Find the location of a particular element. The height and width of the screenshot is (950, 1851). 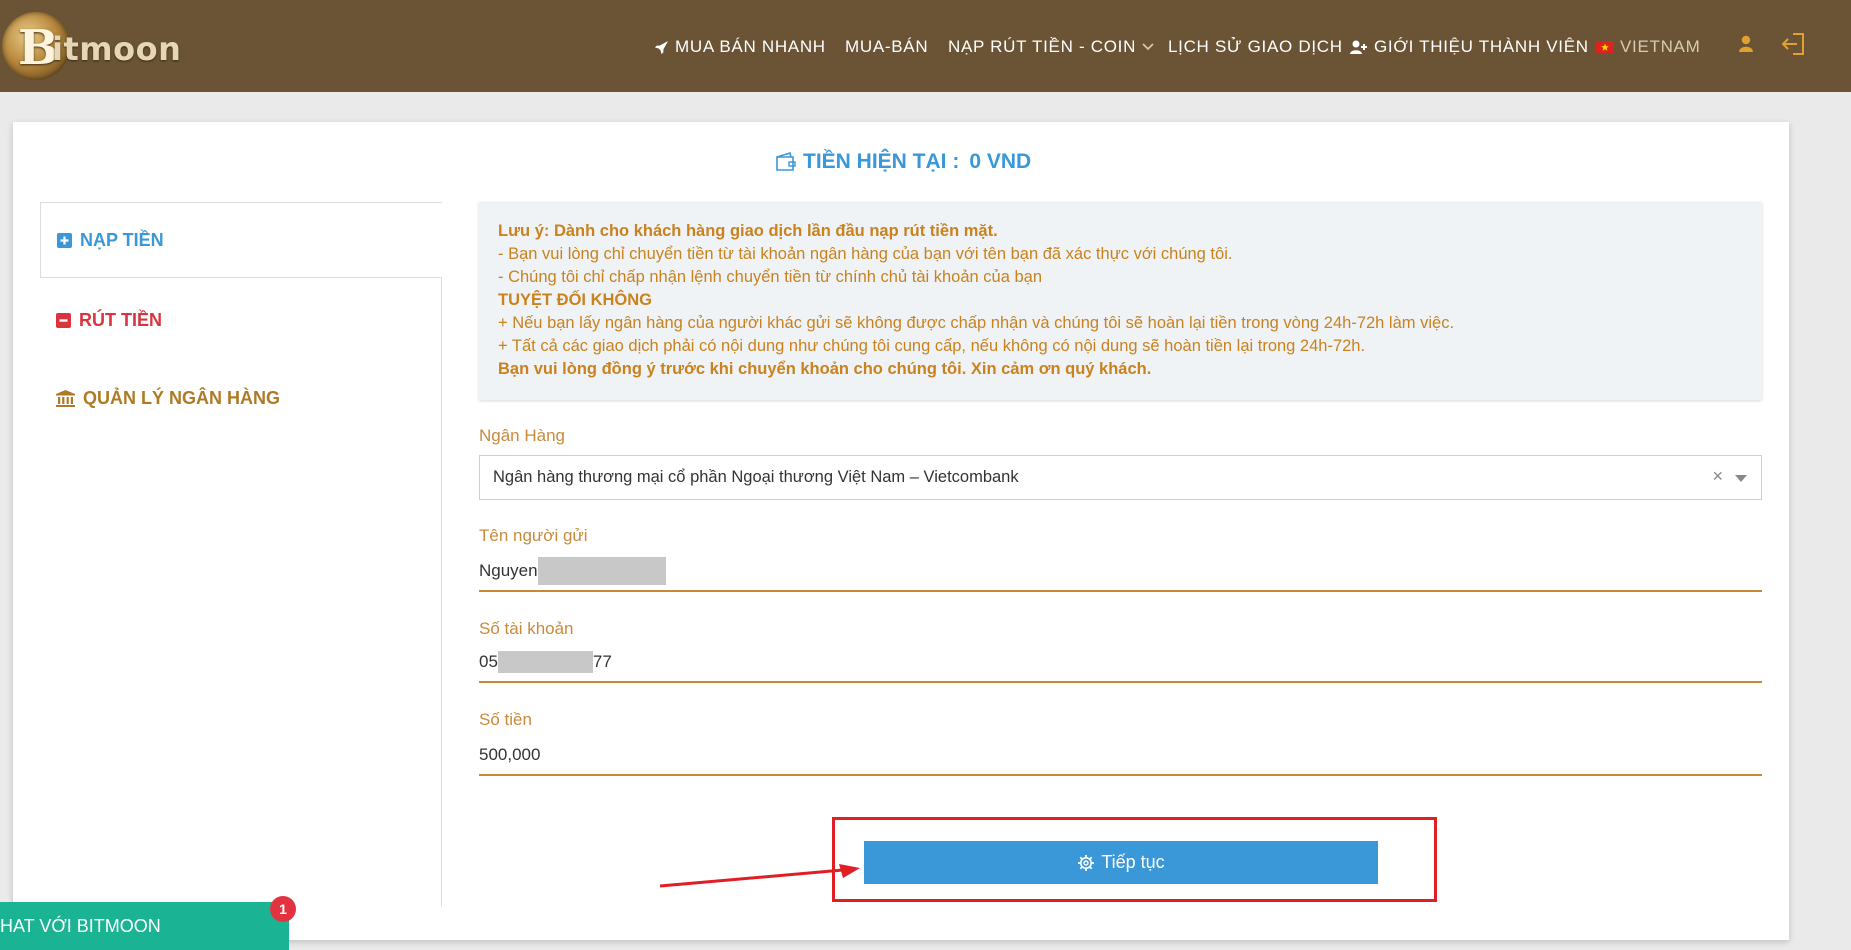

vietnam-flag-icon is located at coordinates (1605, 47).